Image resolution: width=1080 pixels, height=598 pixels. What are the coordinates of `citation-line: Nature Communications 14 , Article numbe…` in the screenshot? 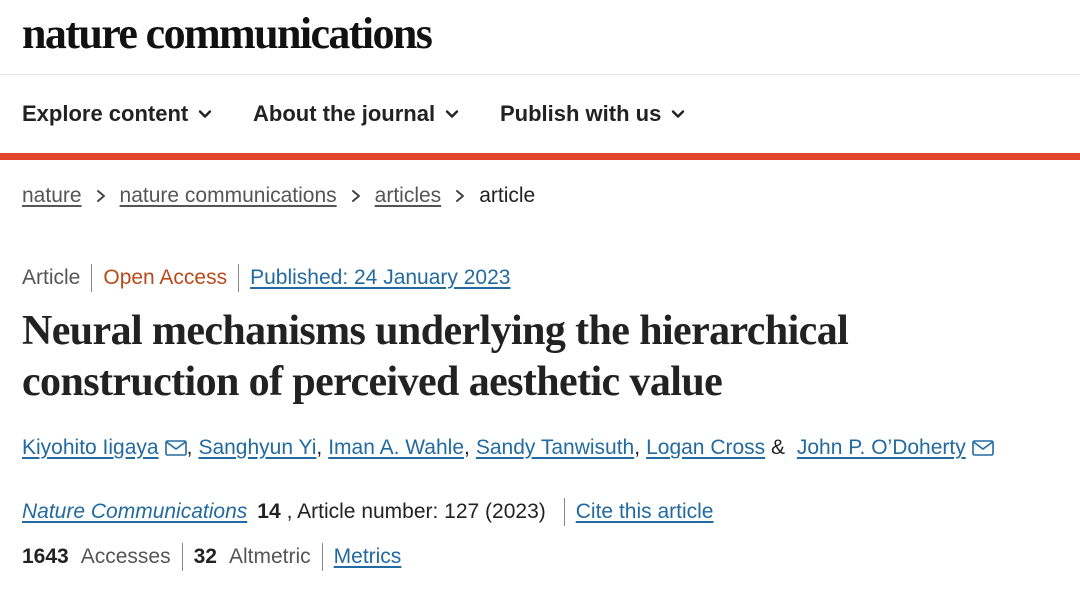 It's located at (367, 512).